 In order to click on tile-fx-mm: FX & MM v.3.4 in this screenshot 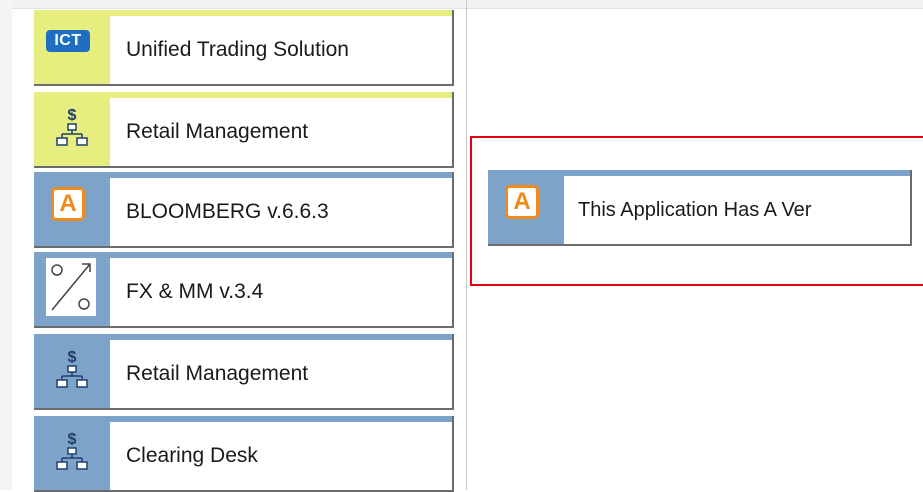, I will do `click(244, 290)`.